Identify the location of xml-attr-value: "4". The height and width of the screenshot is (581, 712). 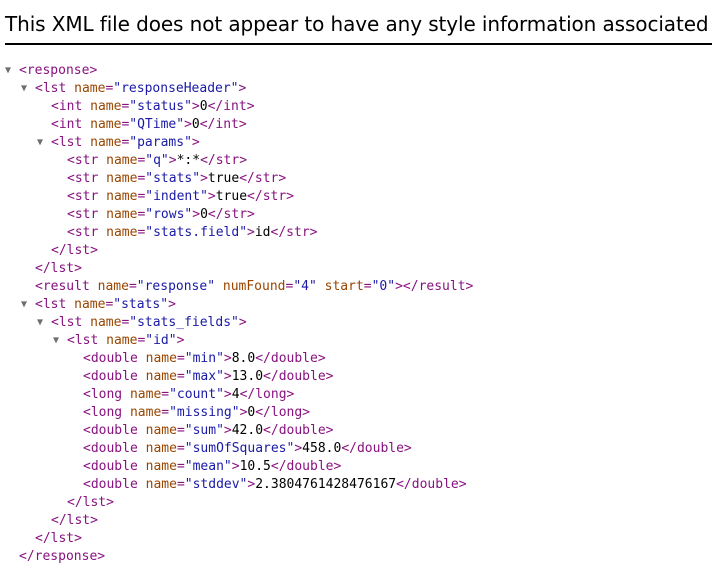
(305, 286).